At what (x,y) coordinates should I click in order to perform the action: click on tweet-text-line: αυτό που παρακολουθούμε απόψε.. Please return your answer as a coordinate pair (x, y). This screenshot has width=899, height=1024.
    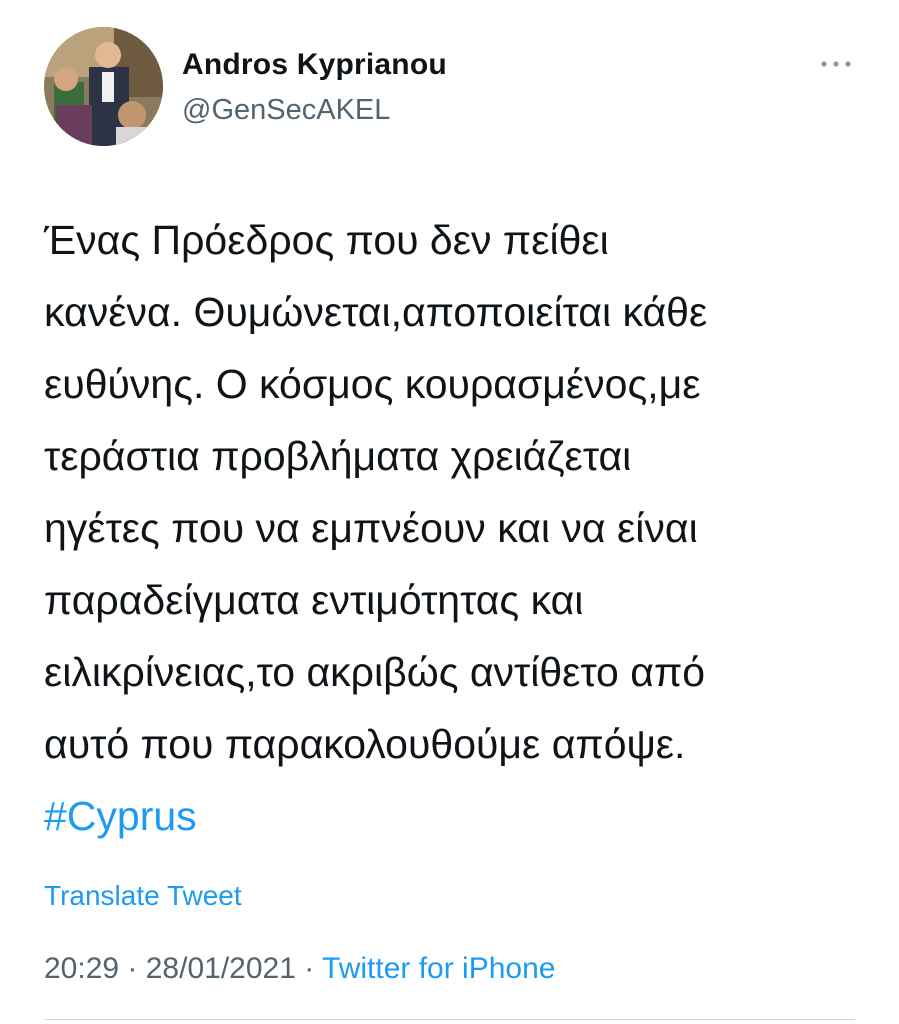
    Looking at the image, I should click on (365, 744).